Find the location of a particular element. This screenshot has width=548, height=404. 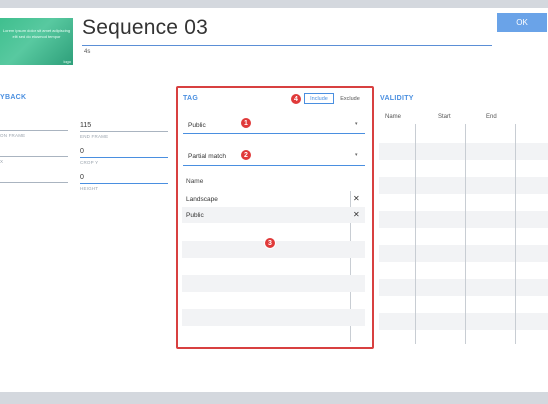

title-underline is located at coordinates (287, 45).